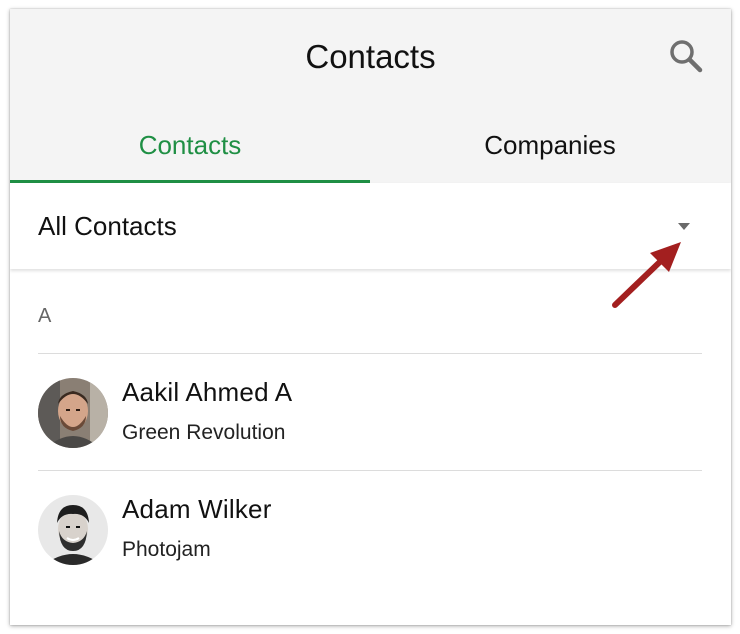  I want to click on tab-companies: Companies, so click(550, 145).